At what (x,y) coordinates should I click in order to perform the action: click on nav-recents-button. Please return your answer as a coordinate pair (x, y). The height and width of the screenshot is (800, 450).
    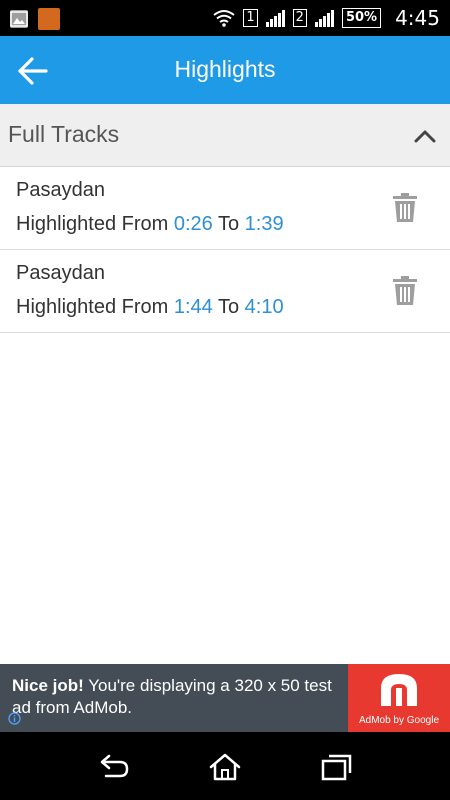
    Looking at the image, I should click on (337, 767).